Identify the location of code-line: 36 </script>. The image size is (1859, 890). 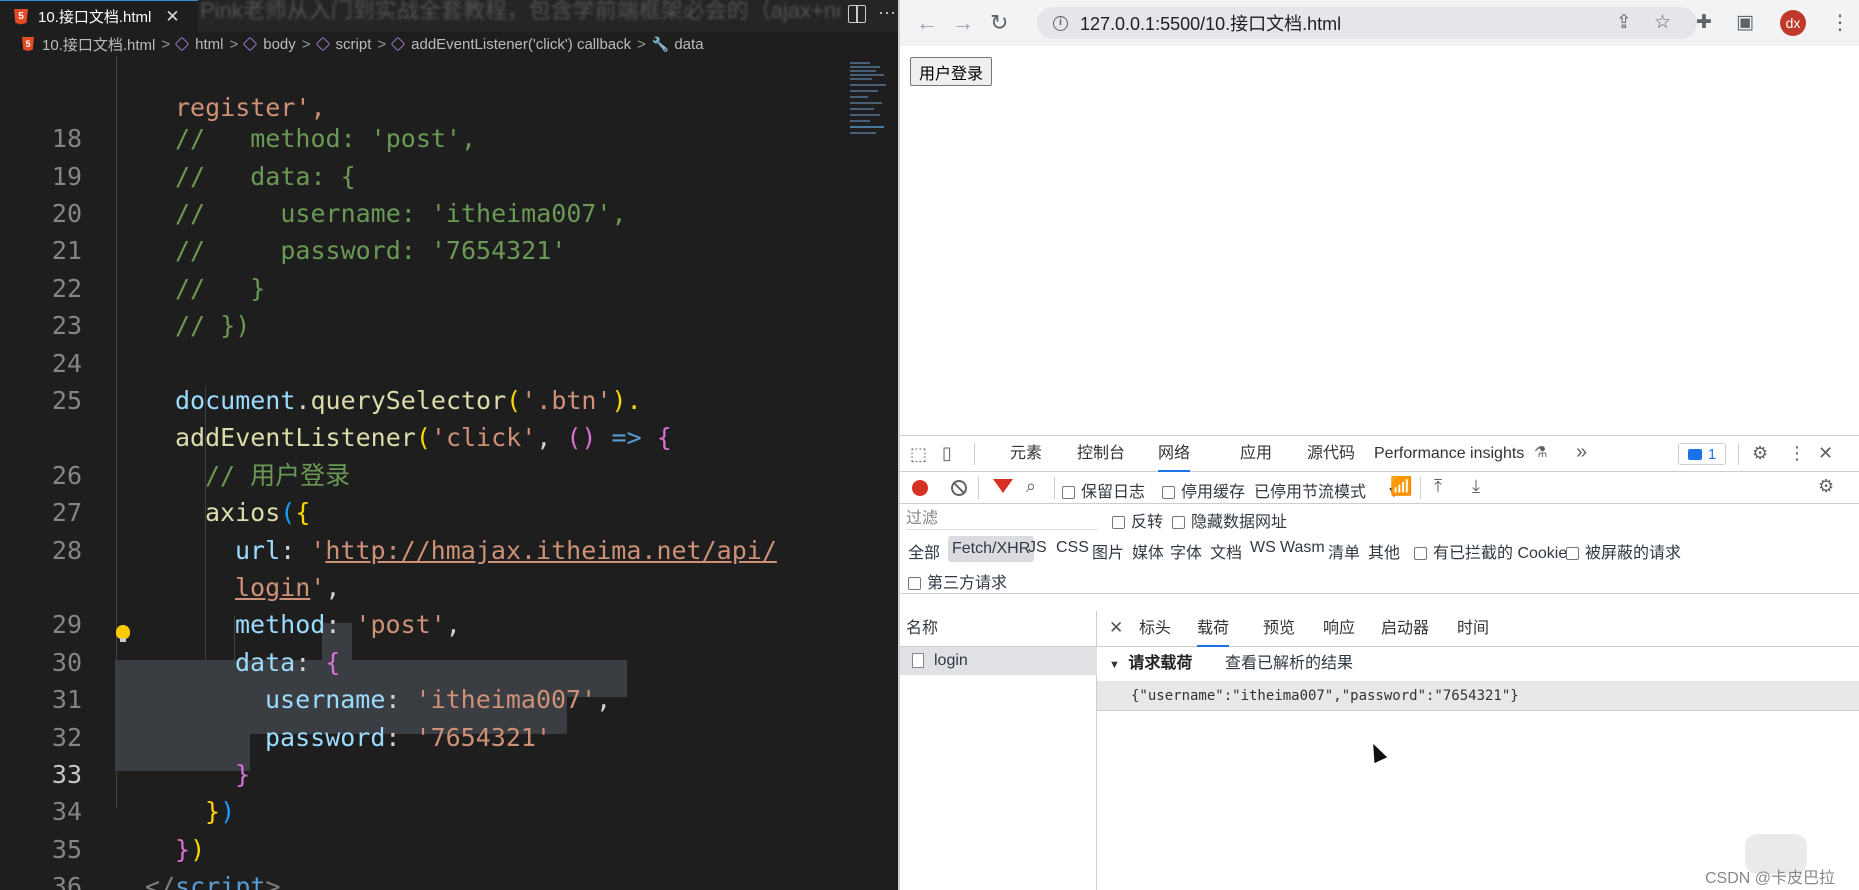
(166, 881).